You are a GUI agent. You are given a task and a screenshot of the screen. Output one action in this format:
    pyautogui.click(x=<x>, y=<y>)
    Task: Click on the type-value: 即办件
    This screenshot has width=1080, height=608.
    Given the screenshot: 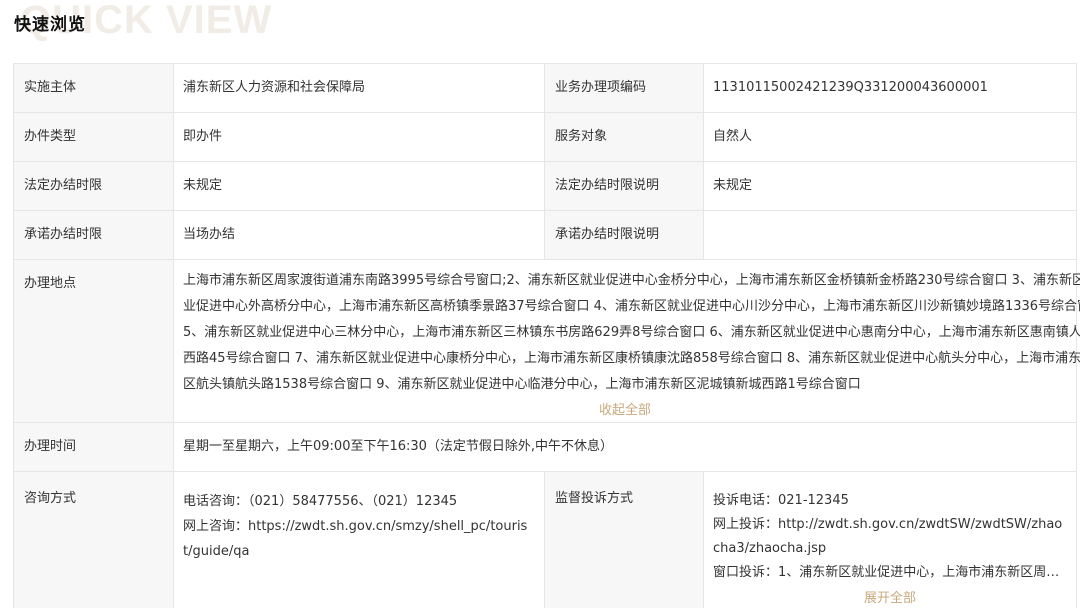 What is the action you would take?
    pyautogui.click(x=359, y=137)
    